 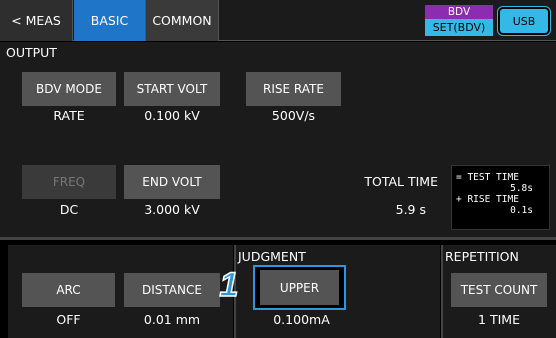 I want to click on time-breakdown: = TEST TIME 5.8s + RISE TIME 0.1s, so click(x=500, y=197).